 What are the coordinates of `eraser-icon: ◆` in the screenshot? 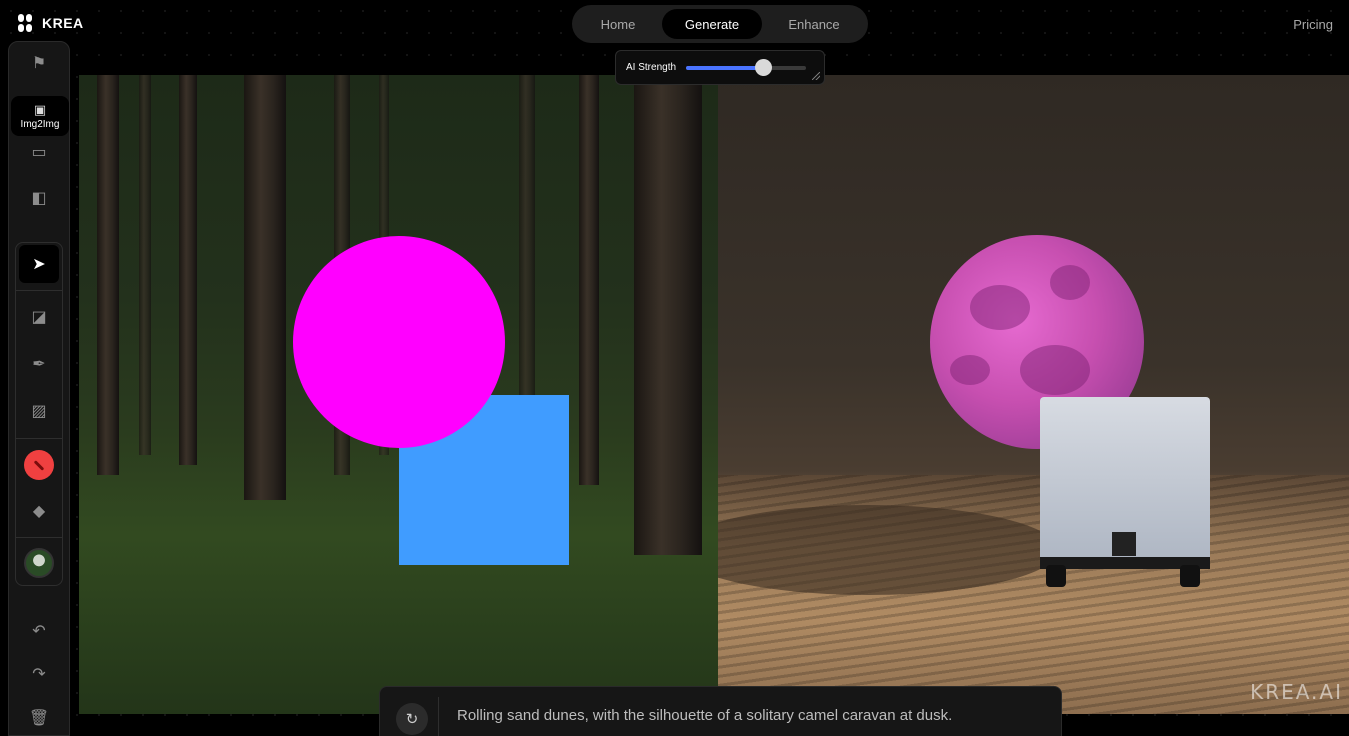 It's located at (39, 511).